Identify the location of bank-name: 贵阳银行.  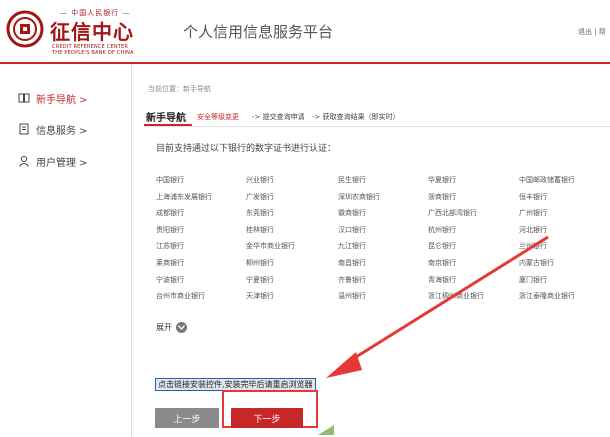
(170, 229).